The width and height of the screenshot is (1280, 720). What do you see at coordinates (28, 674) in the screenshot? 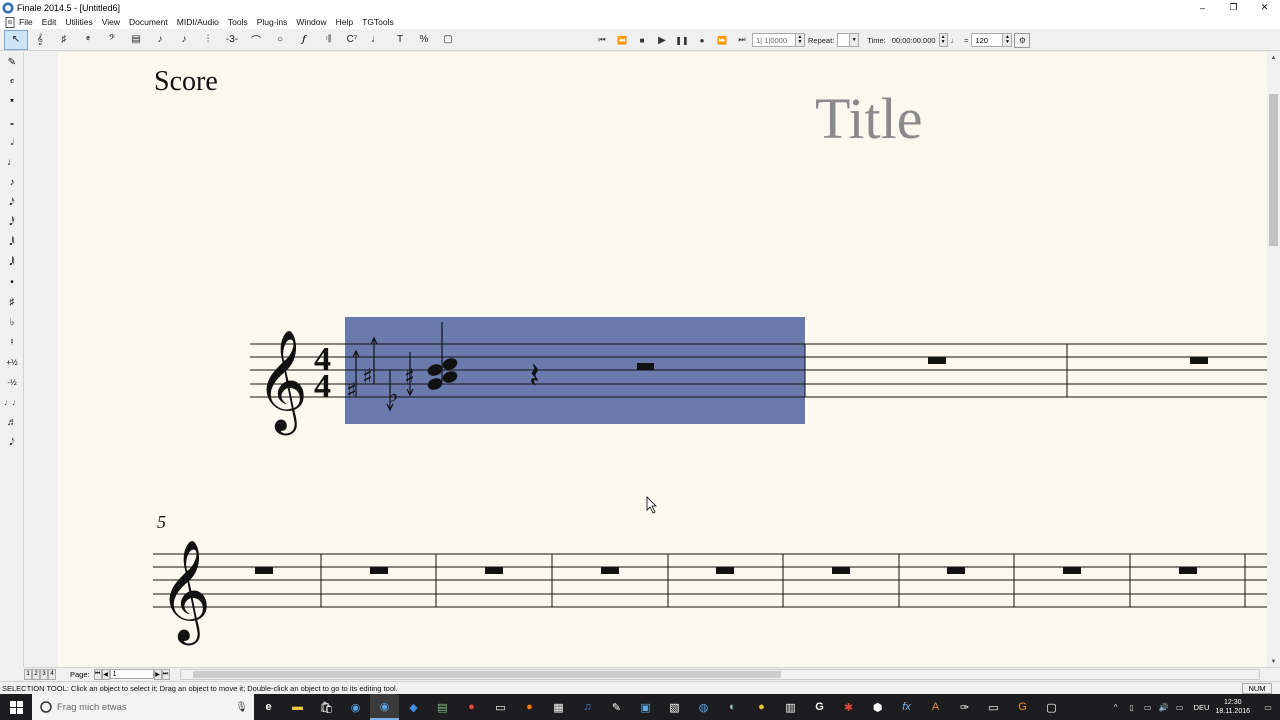
I see `page-tab-1: 1` at bounding box center [28, 674].